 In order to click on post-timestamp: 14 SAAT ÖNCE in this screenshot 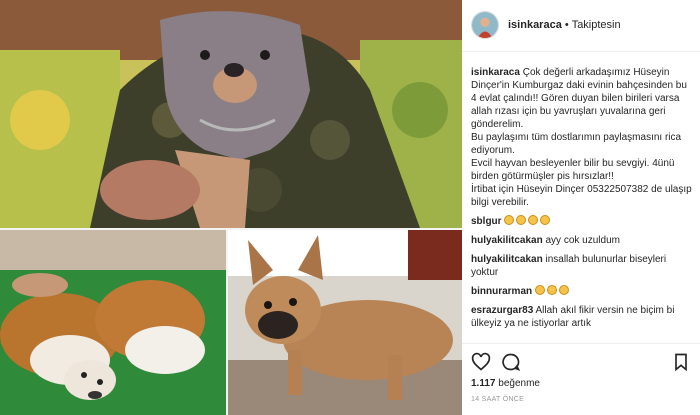, I will do `click(498, 399)`.